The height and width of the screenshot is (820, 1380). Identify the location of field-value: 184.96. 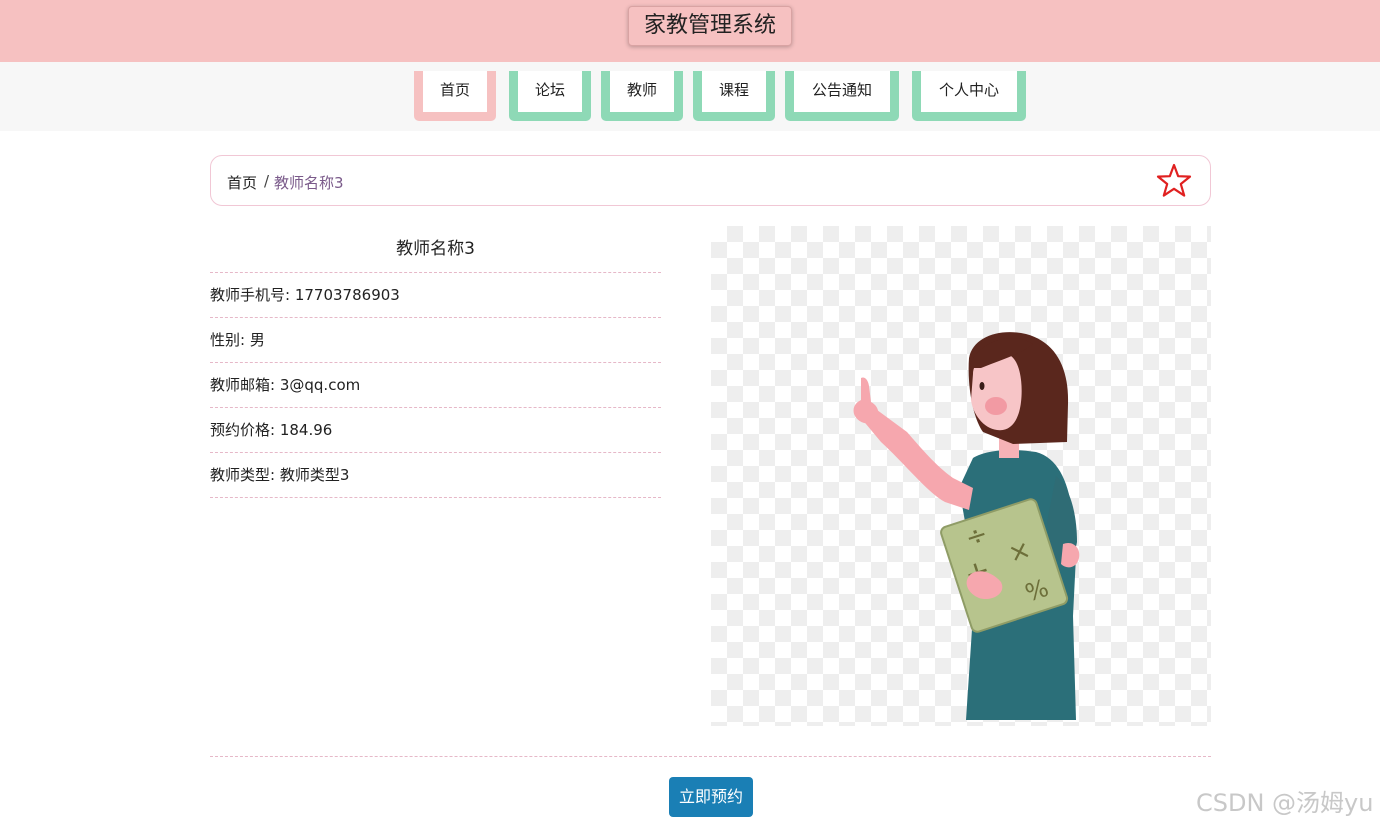
(306, 430).